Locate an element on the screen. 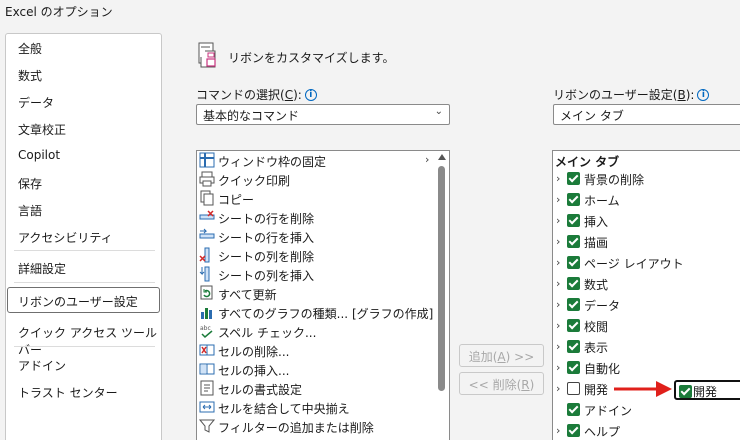  tree-item: › 数式 is located at coordinates (646, 284).